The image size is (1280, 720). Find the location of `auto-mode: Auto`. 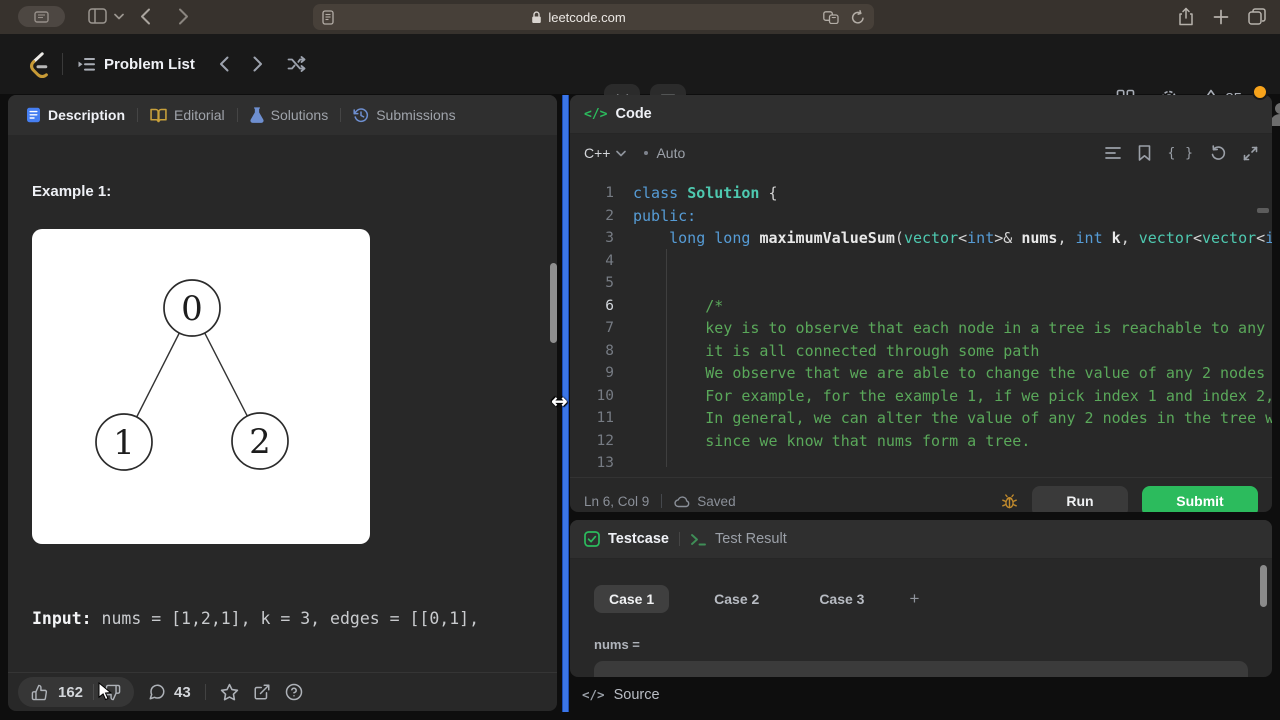

auto-mode: Auto is located at coordinates (664, 153).